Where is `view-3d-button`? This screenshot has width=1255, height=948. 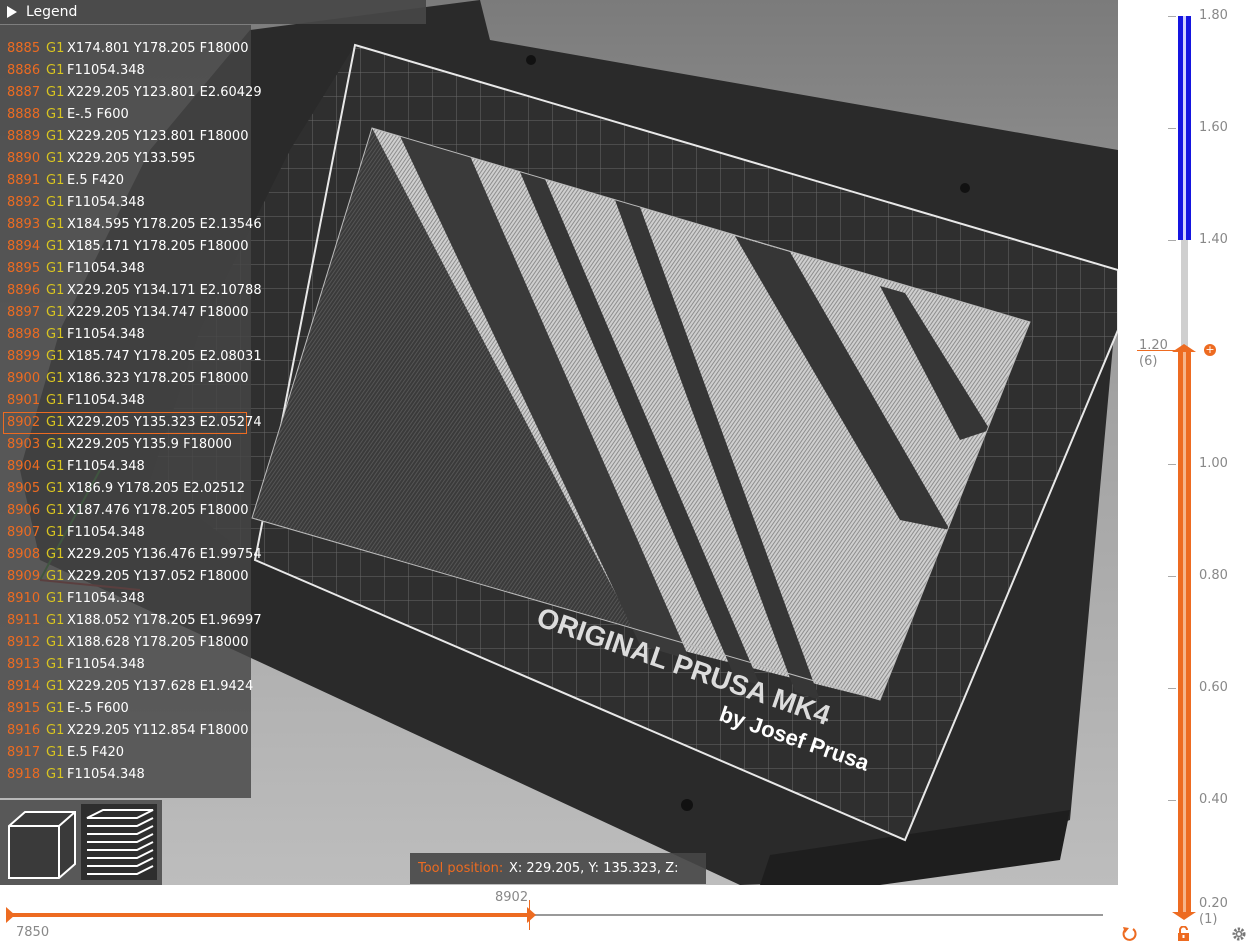
view-3d-button is located at coordinates (41, 842).